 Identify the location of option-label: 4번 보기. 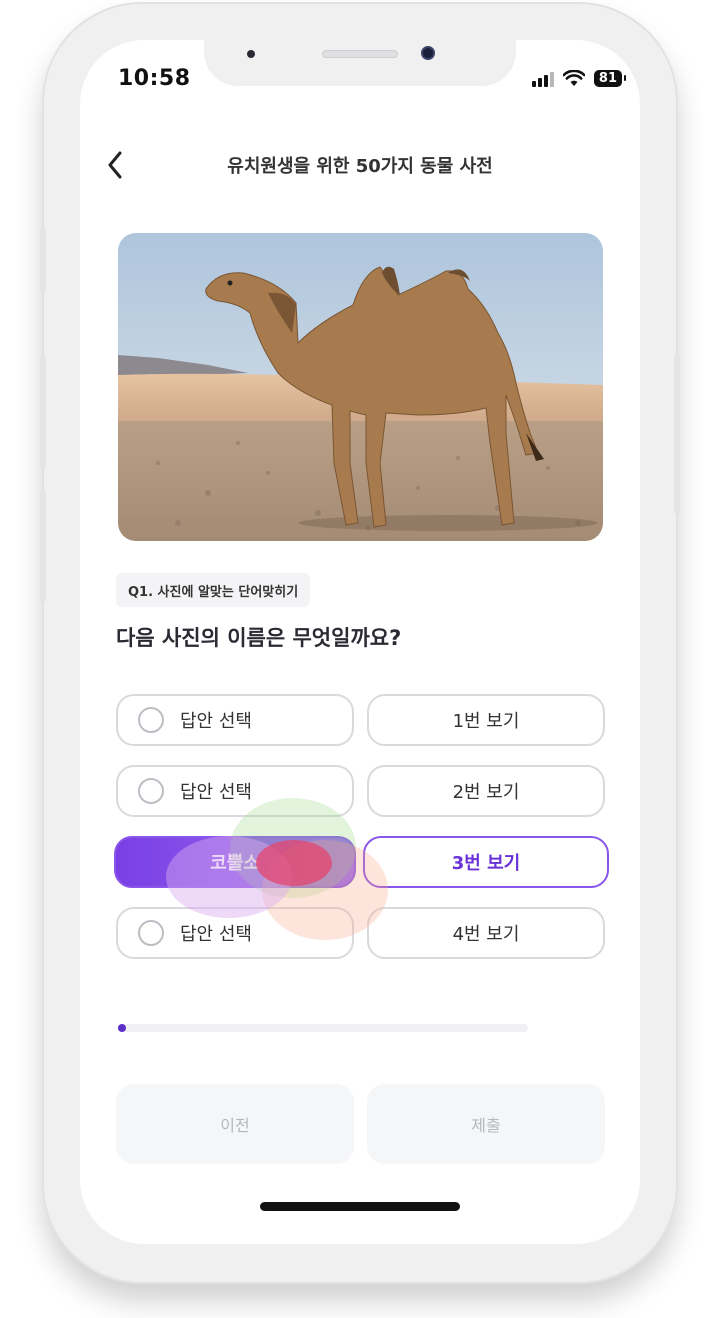
(486, 934).